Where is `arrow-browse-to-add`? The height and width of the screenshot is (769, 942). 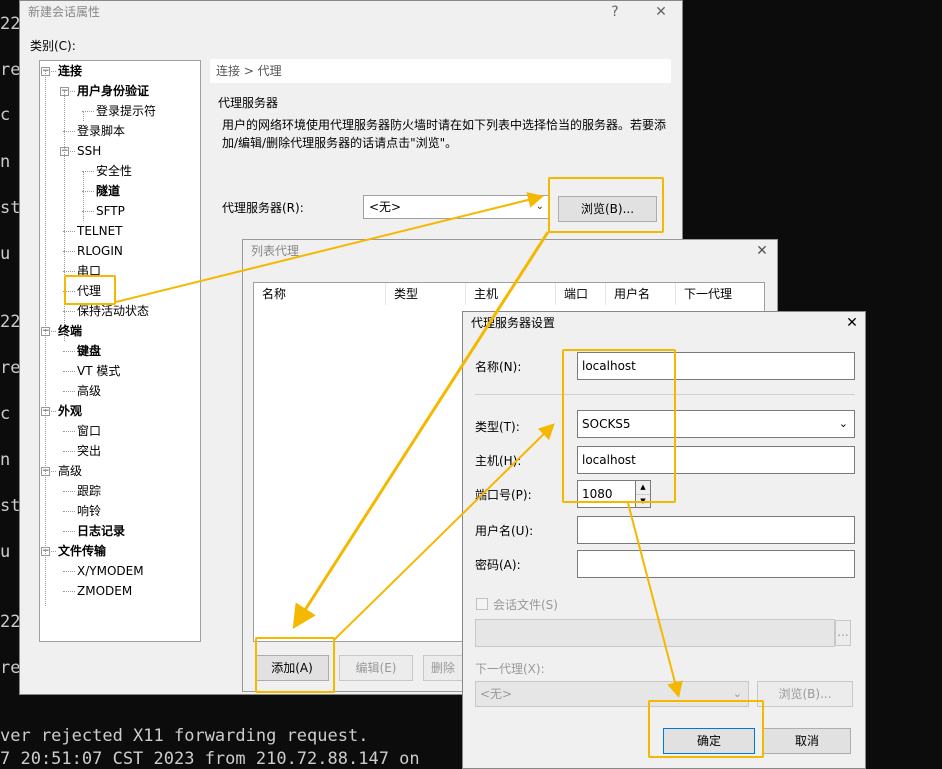 arrow-browse-to-add is located at coordinates (421, 430).